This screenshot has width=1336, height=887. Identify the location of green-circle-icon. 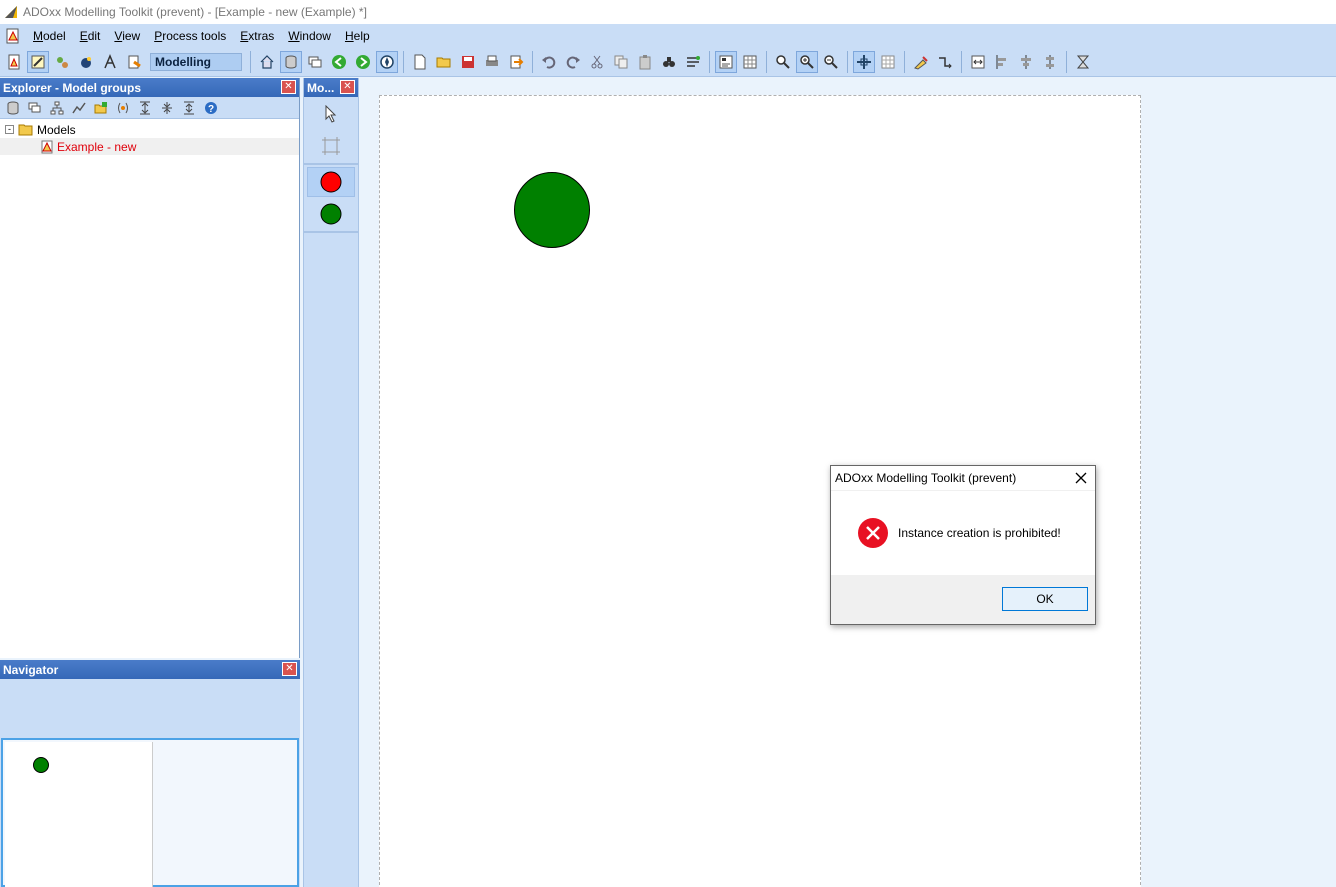
(331, 214).